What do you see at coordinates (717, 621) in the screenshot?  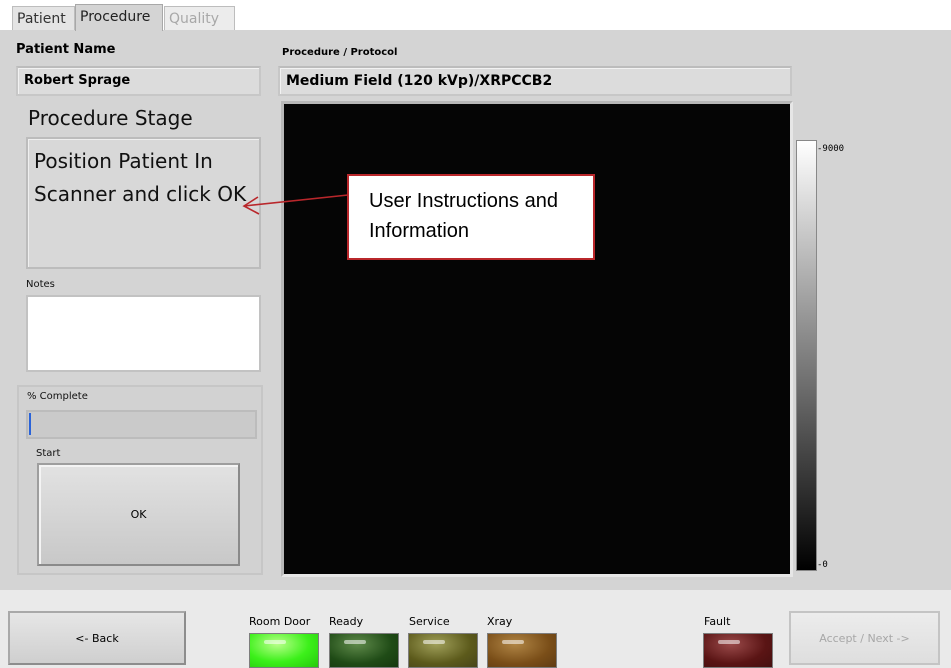 I see `fault-label: Fault` at bounding box center [717, 621].